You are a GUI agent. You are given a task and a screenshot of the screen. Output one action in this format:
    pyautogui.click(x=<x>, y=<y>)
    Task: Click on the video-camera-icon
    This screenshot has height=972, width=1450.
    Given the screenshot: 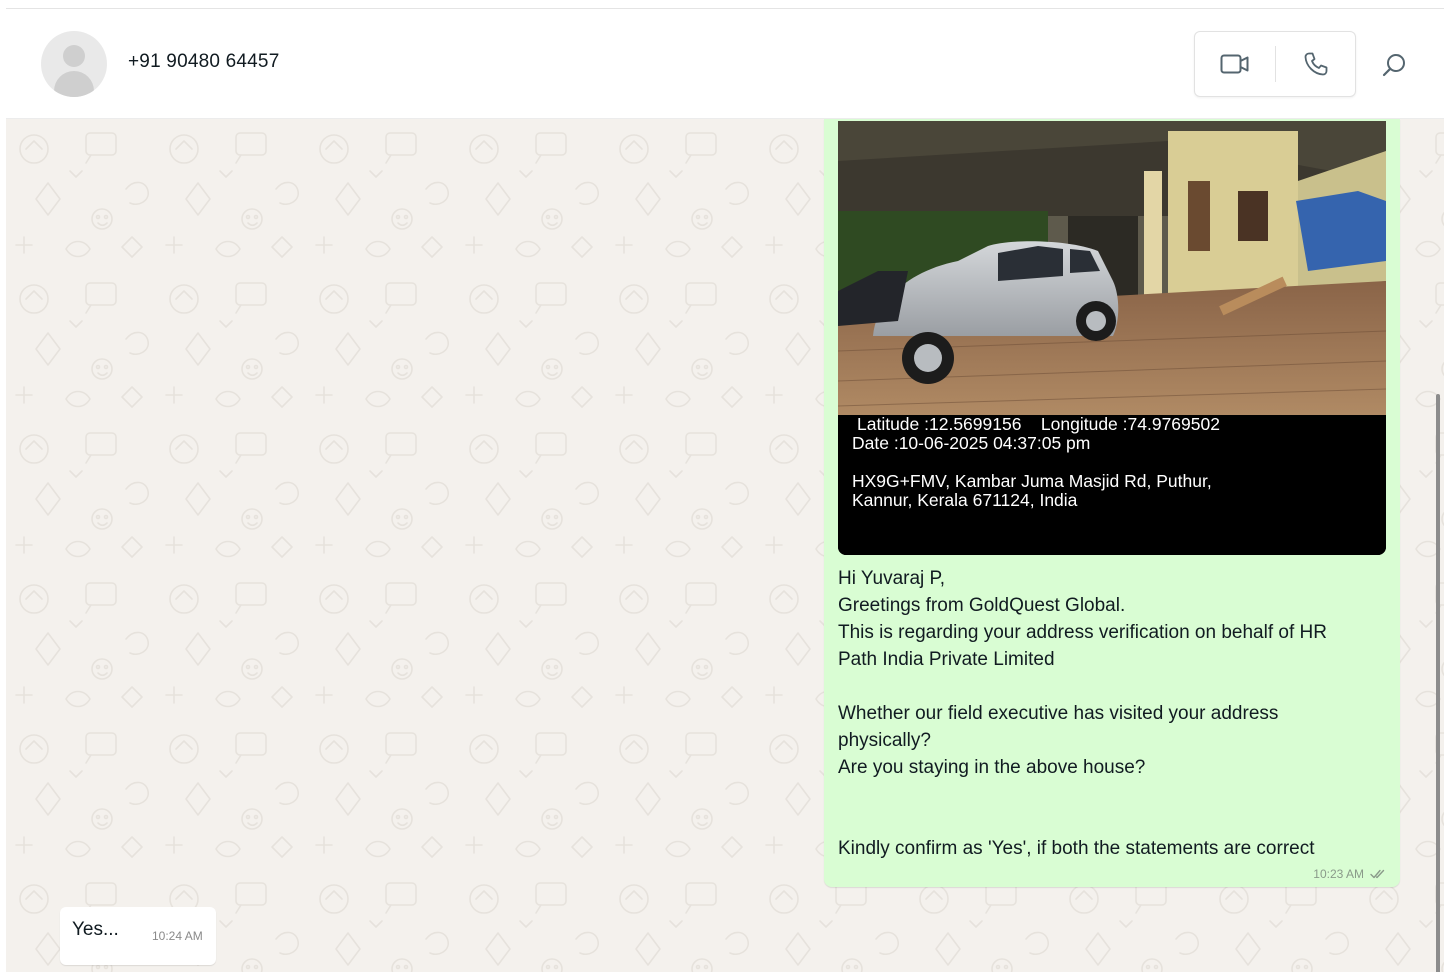 What is the action you would take?
    pyautogui.click(x=1234, y=64)
    